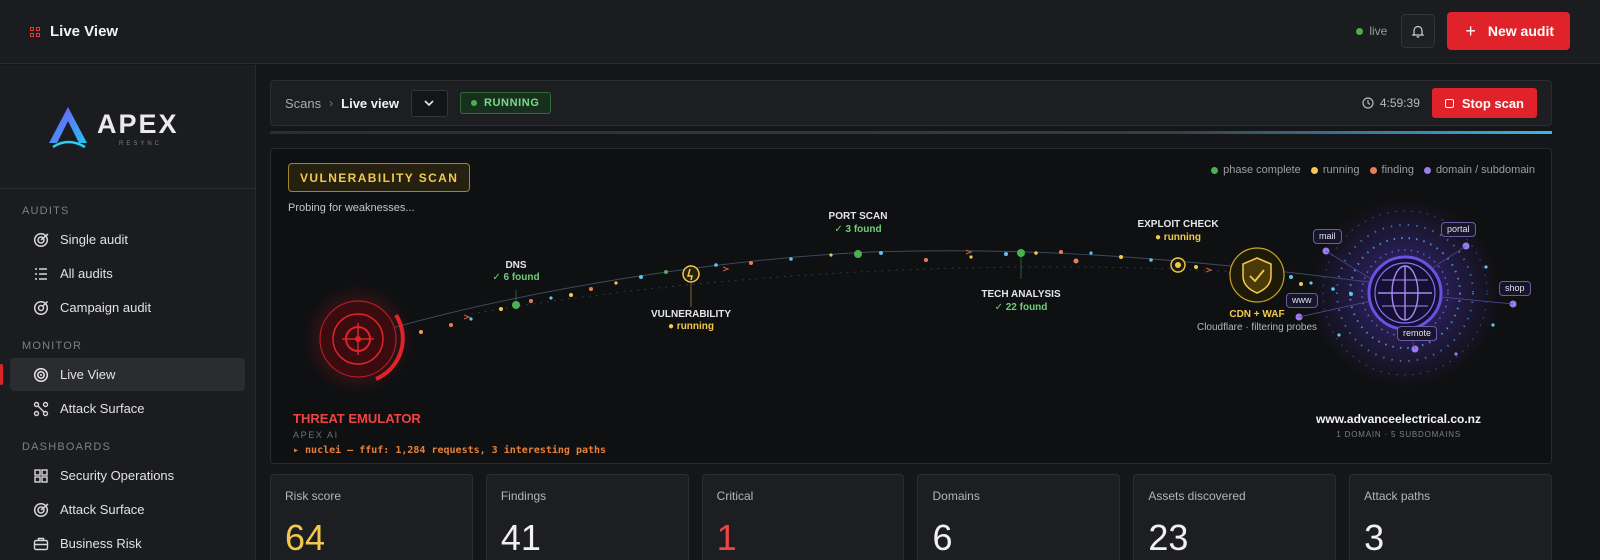 The width and height of the screenshot is (1600, 560). I want to click on vulnerability-status: ● running, so click(691, 326).